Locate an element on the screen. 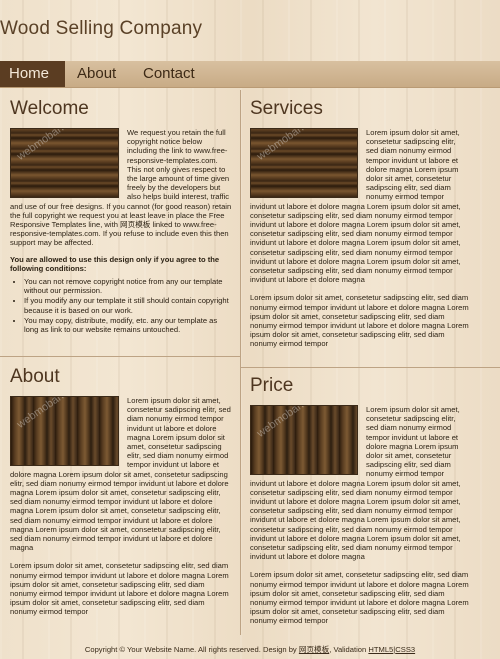  designer-link: 网页模板 is located at coordinates (314, 649).